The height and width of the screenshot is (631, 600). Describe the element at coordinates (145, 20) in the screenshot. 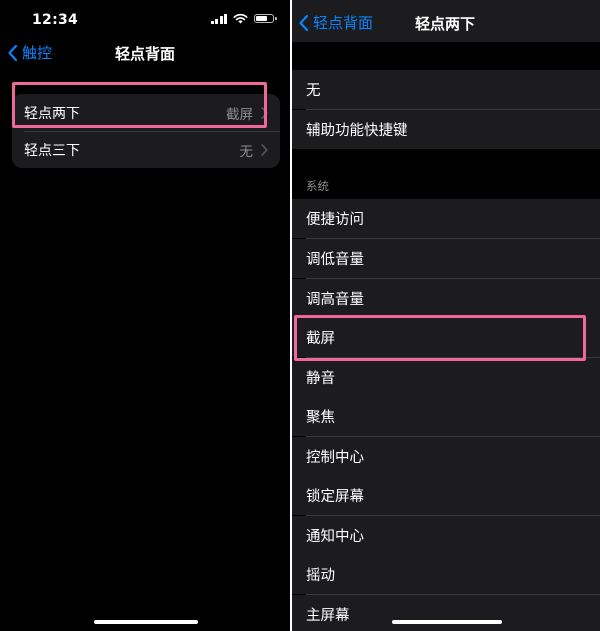

I see `status-bar: 12:34` at that location.